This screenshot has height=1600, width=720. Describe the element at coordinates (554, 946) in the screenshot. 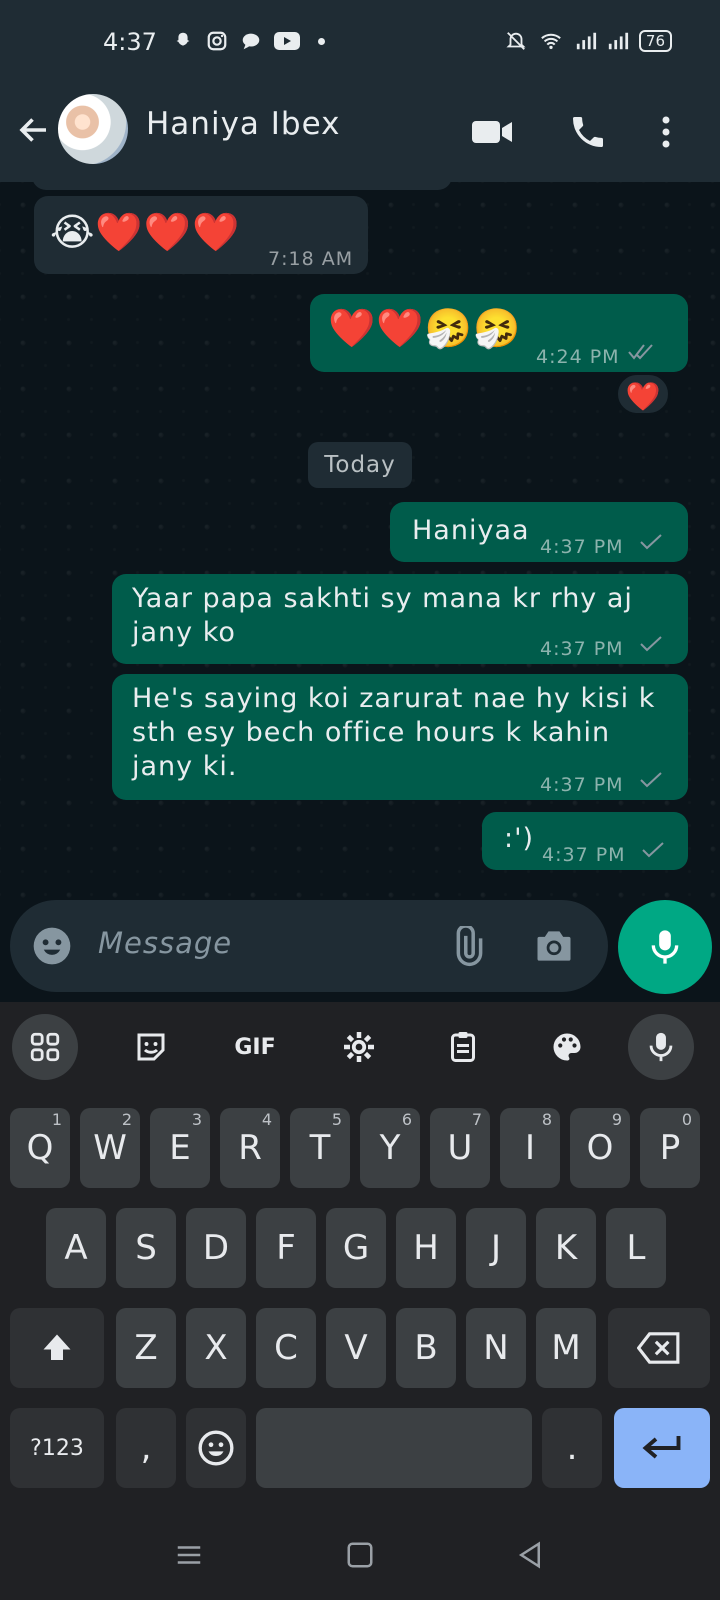

I see `camera-icon` at that location.